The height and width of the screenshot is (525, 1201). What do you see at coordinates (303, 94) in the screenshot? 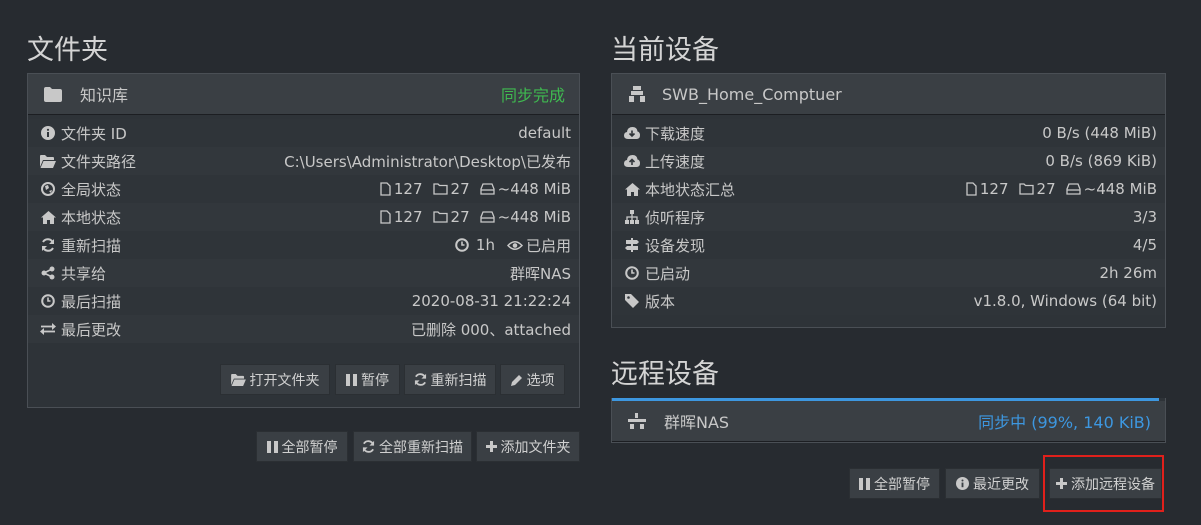
I see `folder-panel-header: 知识库 同步完成` at bounding box center [303, 94].